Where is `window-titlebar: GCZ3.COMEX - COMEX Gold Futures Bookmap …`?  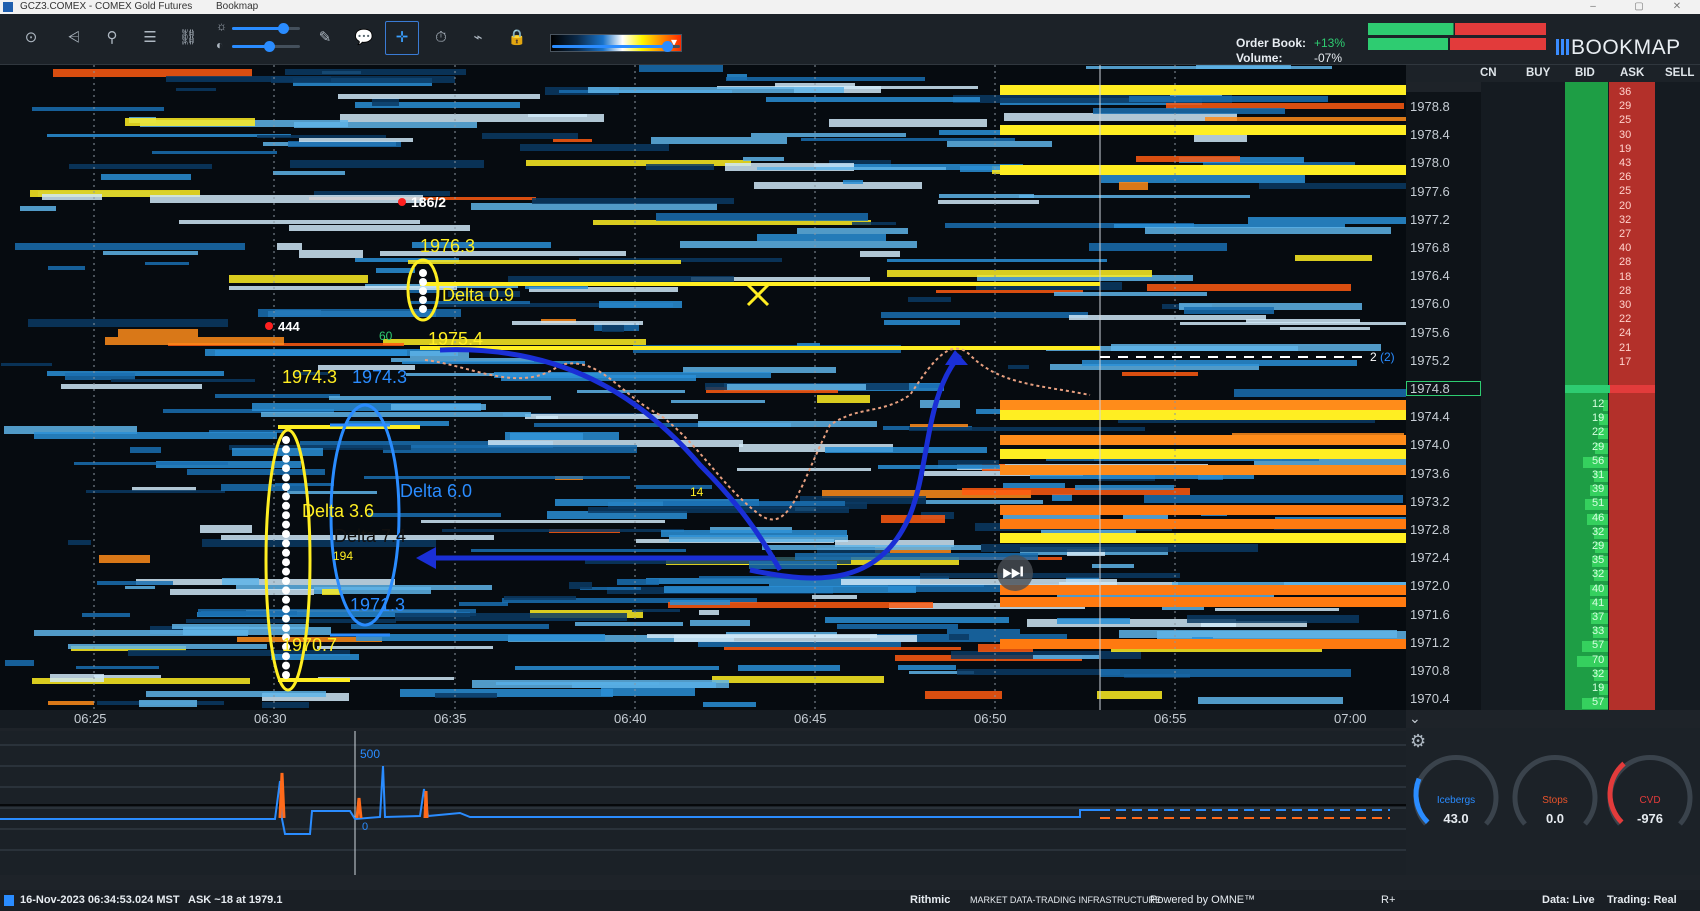
window-titlebar: GCZ3.COMEX - COMEX Gold Futures Bookmap … is located at coordinates (850, 7).